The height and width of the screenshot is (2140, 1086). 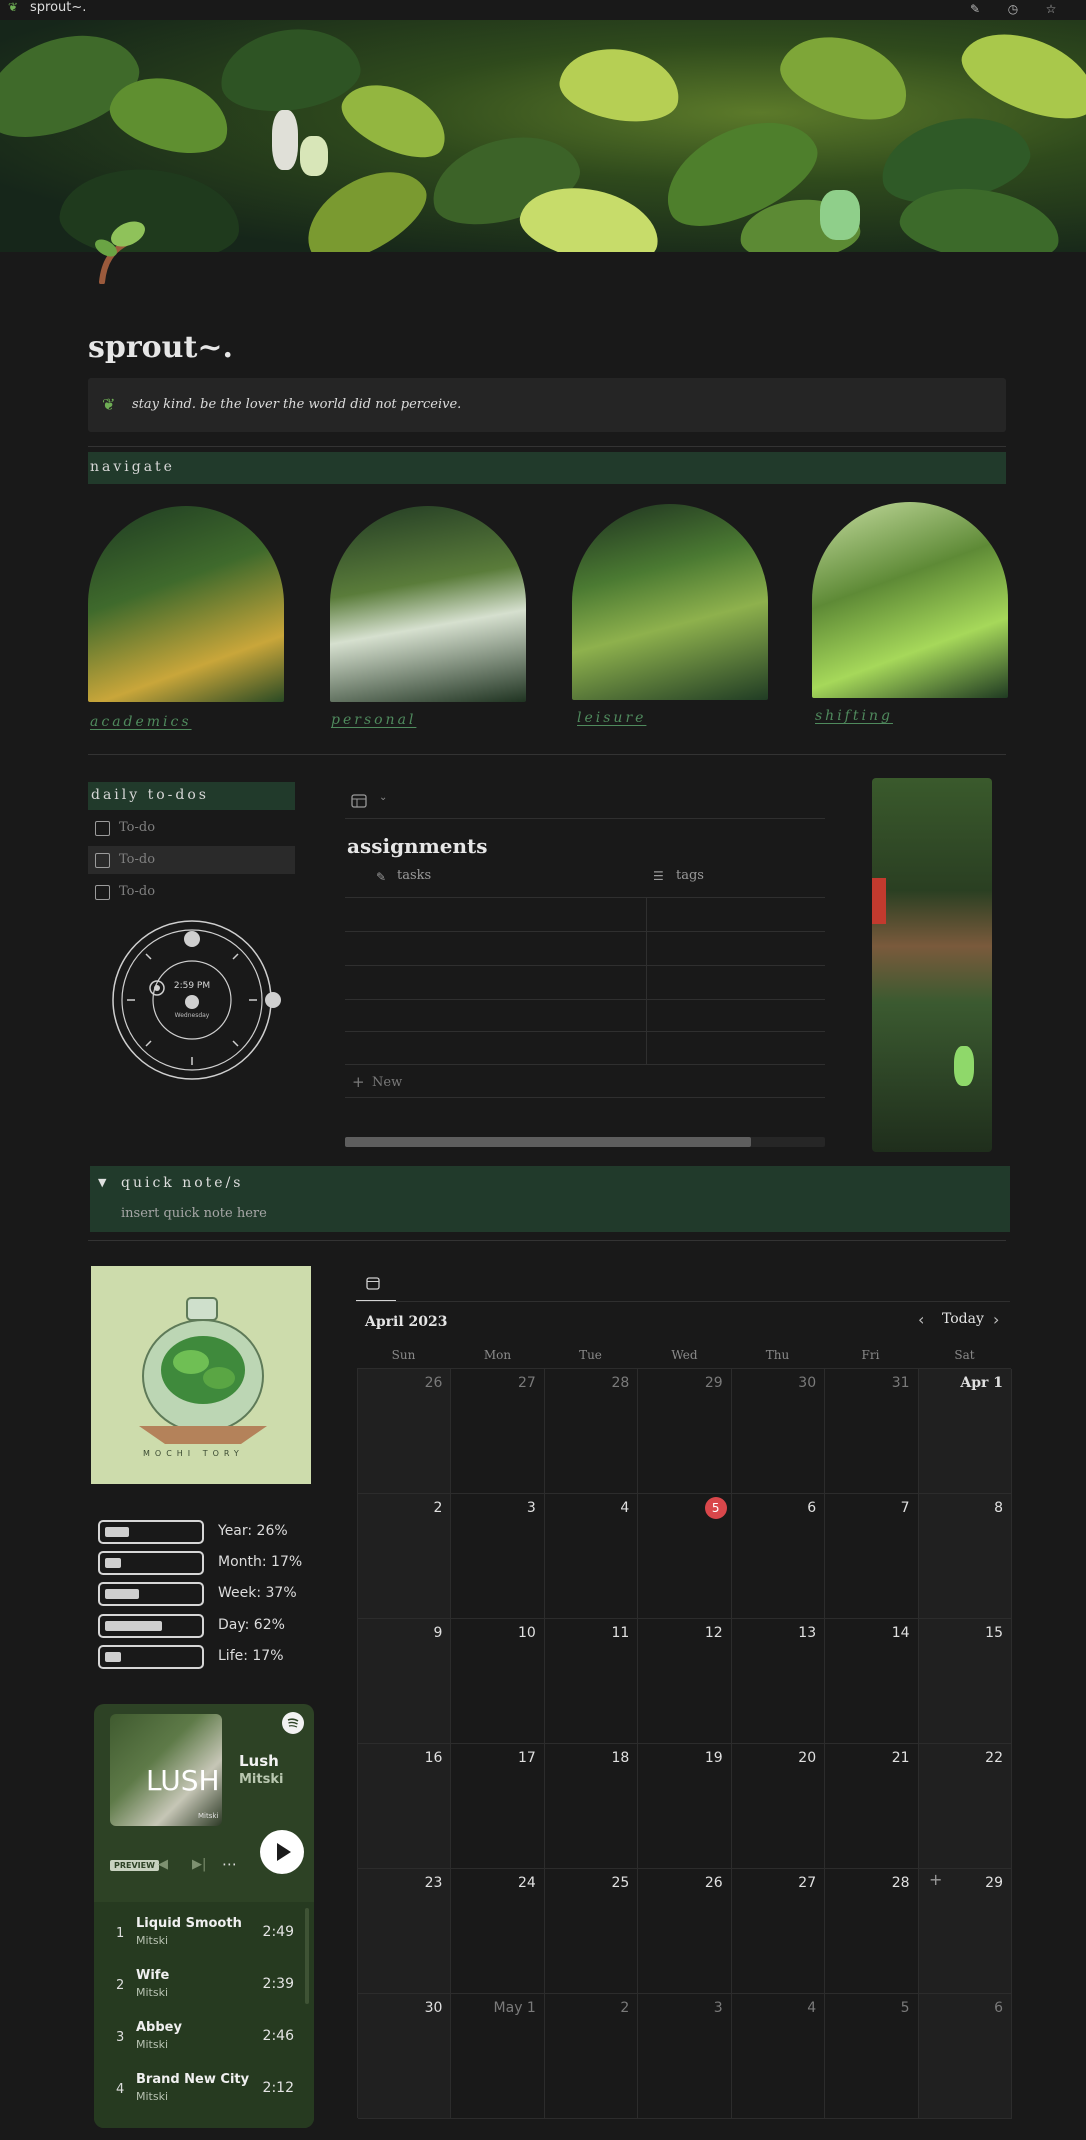 What do you see at coordinates (358, 1082) in the screenshot?
I see `plus-icon: +` at bounding box center [358, 1082].